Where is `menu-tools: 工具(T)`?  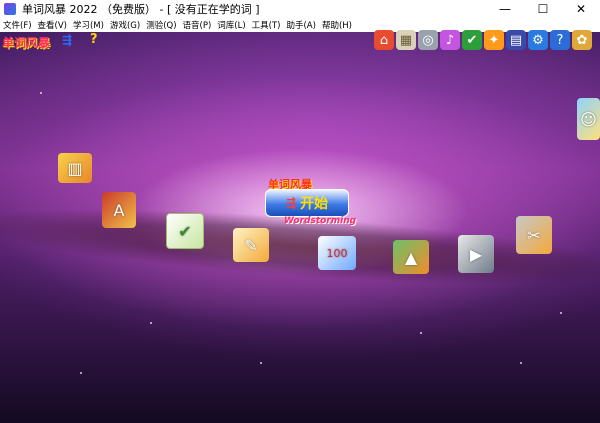 menu-tools: 工具(T) is located at coordinates (266, 25).